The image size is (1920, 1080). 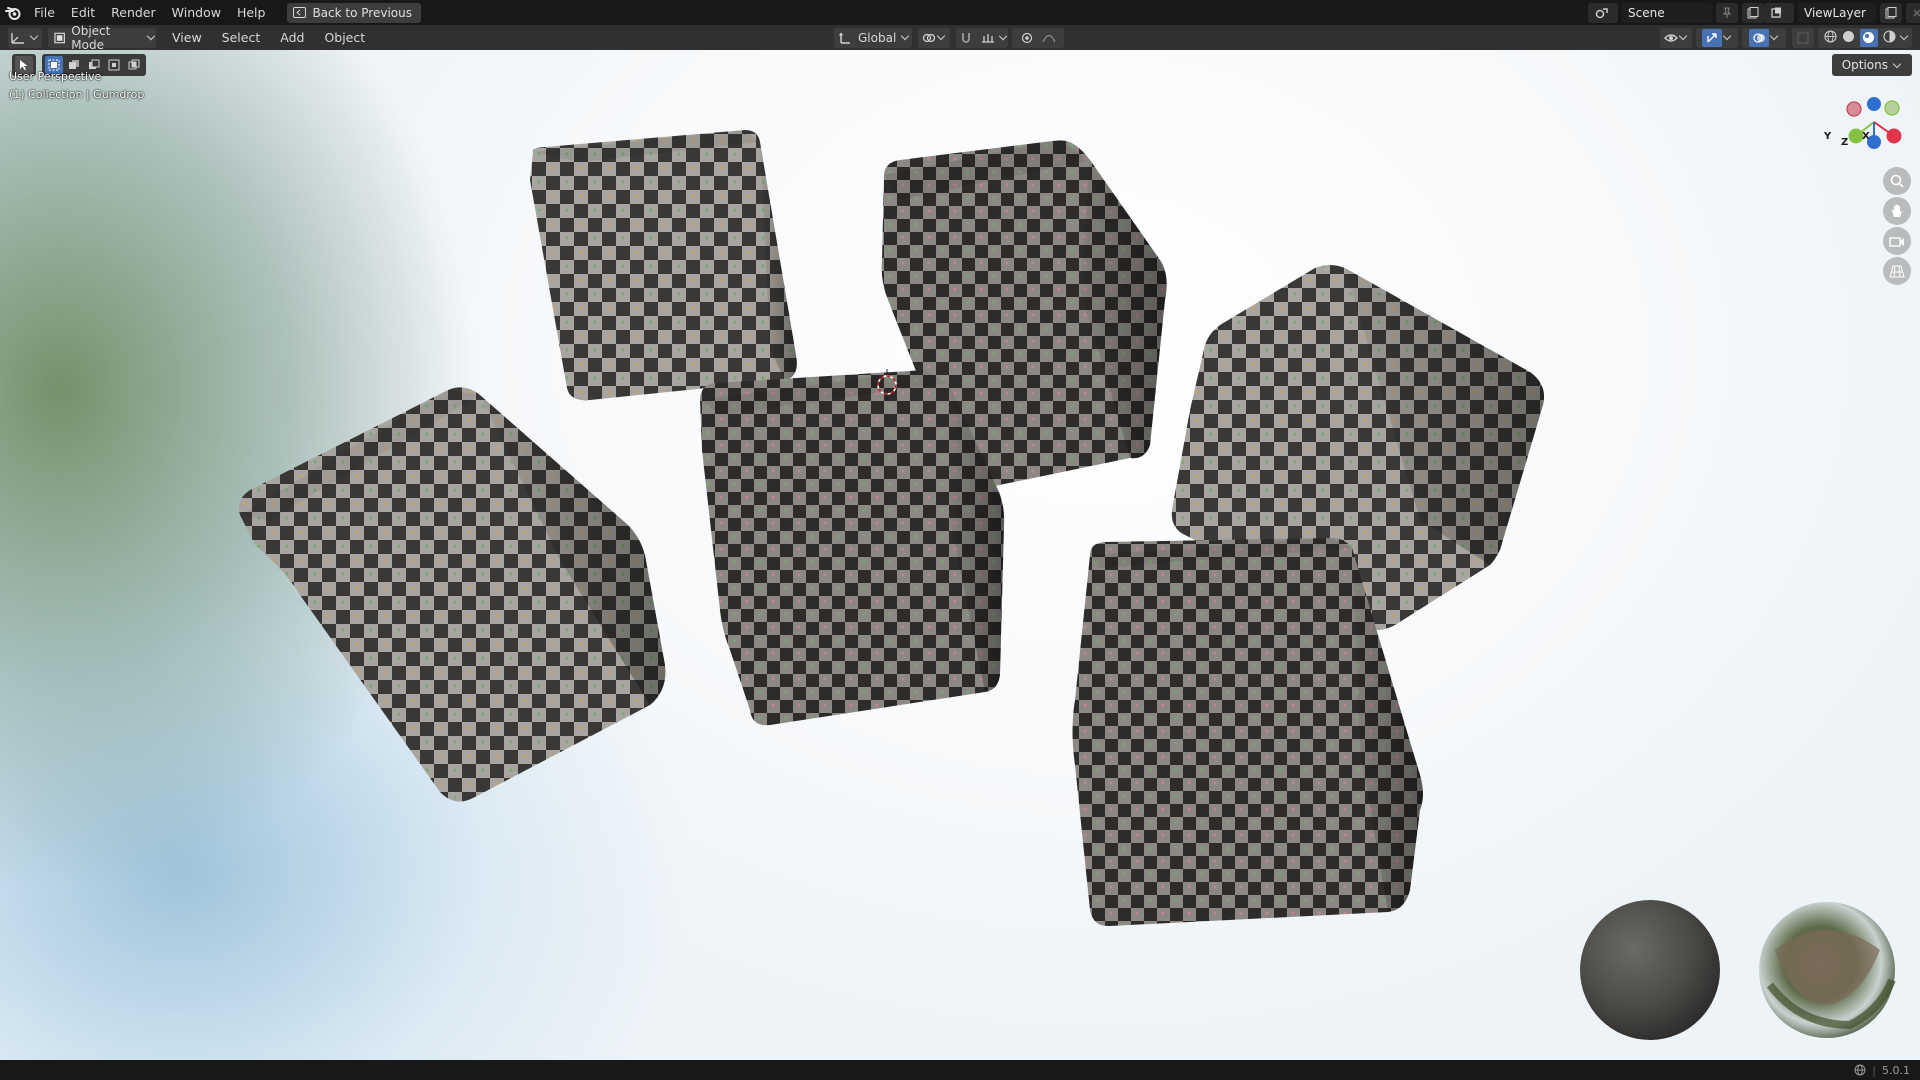 I want to click on zoom-button, so click(x=1897, y=181).